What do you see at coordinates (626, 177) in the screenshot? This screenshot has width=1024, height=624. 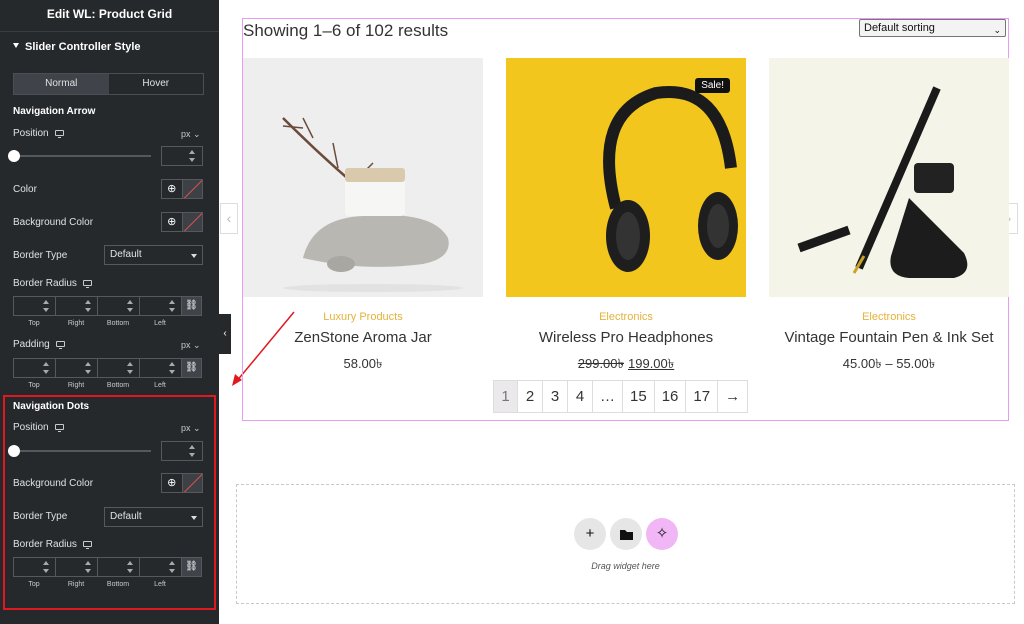 I see `product-image: Sale!` at bounding box center [626, 177].